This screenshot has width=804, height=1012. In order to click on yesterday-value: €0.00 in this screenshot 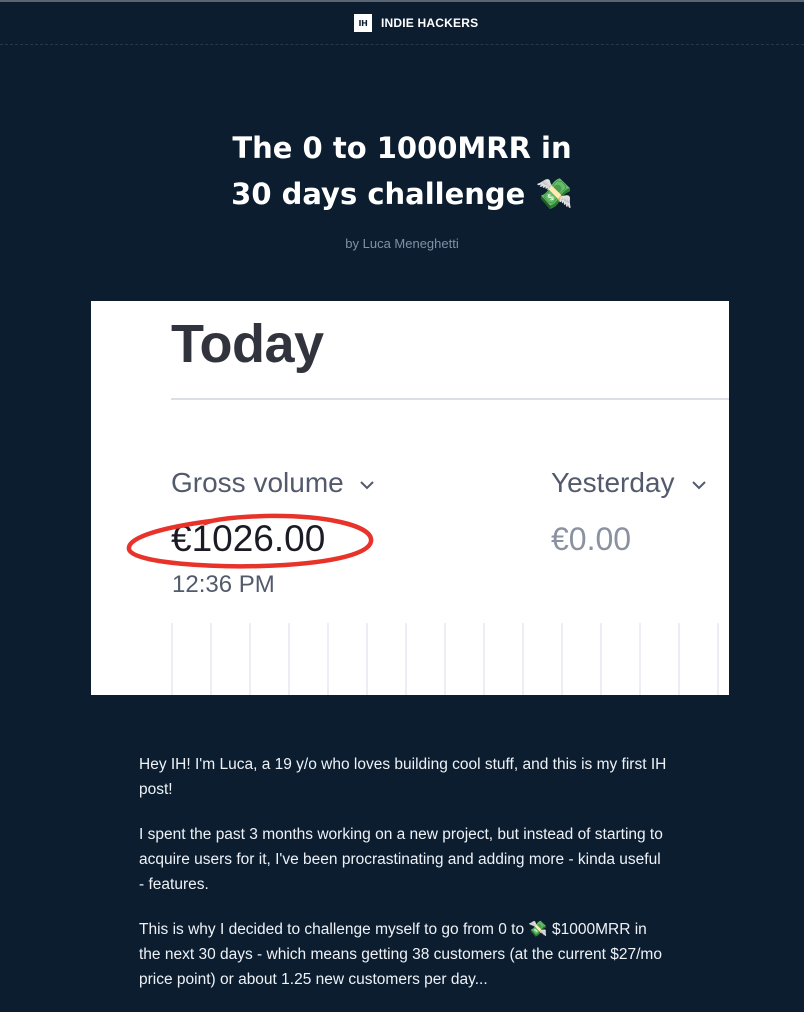, I will do `click(591, 539)`.